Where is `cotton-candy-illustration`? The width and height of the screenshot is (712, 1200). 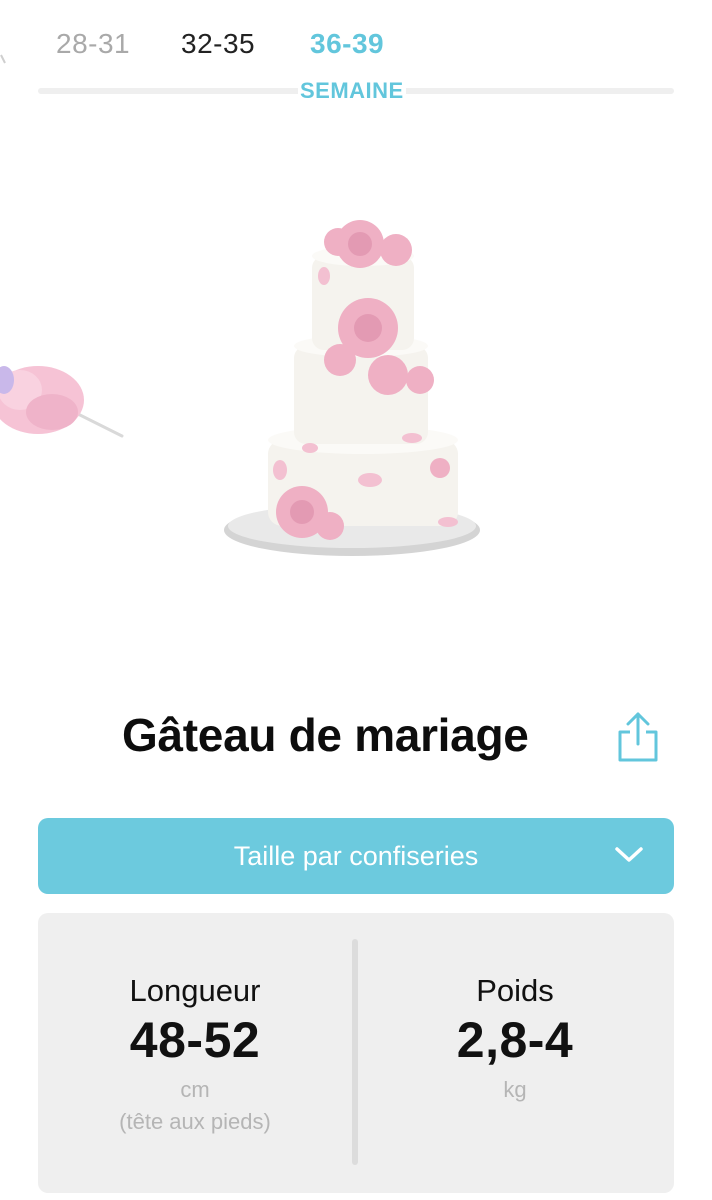 cotton-candy-illustration is located at coordinates (62, 402).